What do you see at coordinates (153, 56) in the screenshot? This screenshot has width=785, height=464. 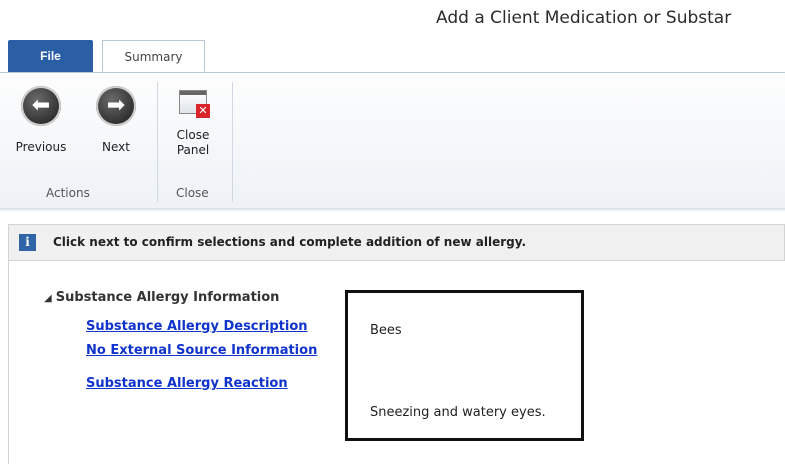 I see `tab-summary: Summary` at bounding box center [153, 56].